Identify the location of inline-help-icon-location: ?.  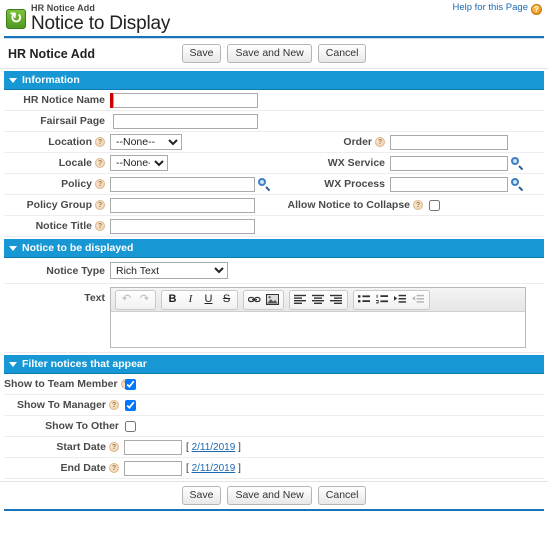
(100, 142).